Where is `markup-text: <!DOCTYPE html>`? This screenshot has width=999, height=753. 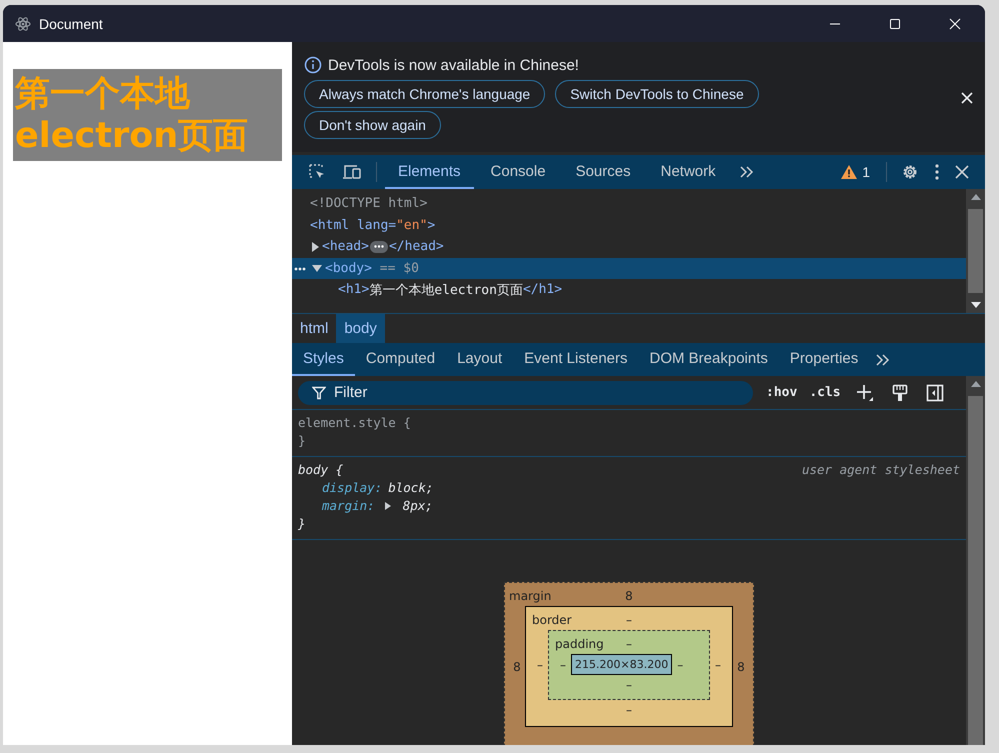 markup-text: <!DOCTYPE html> is located at coordinates (369, 204).